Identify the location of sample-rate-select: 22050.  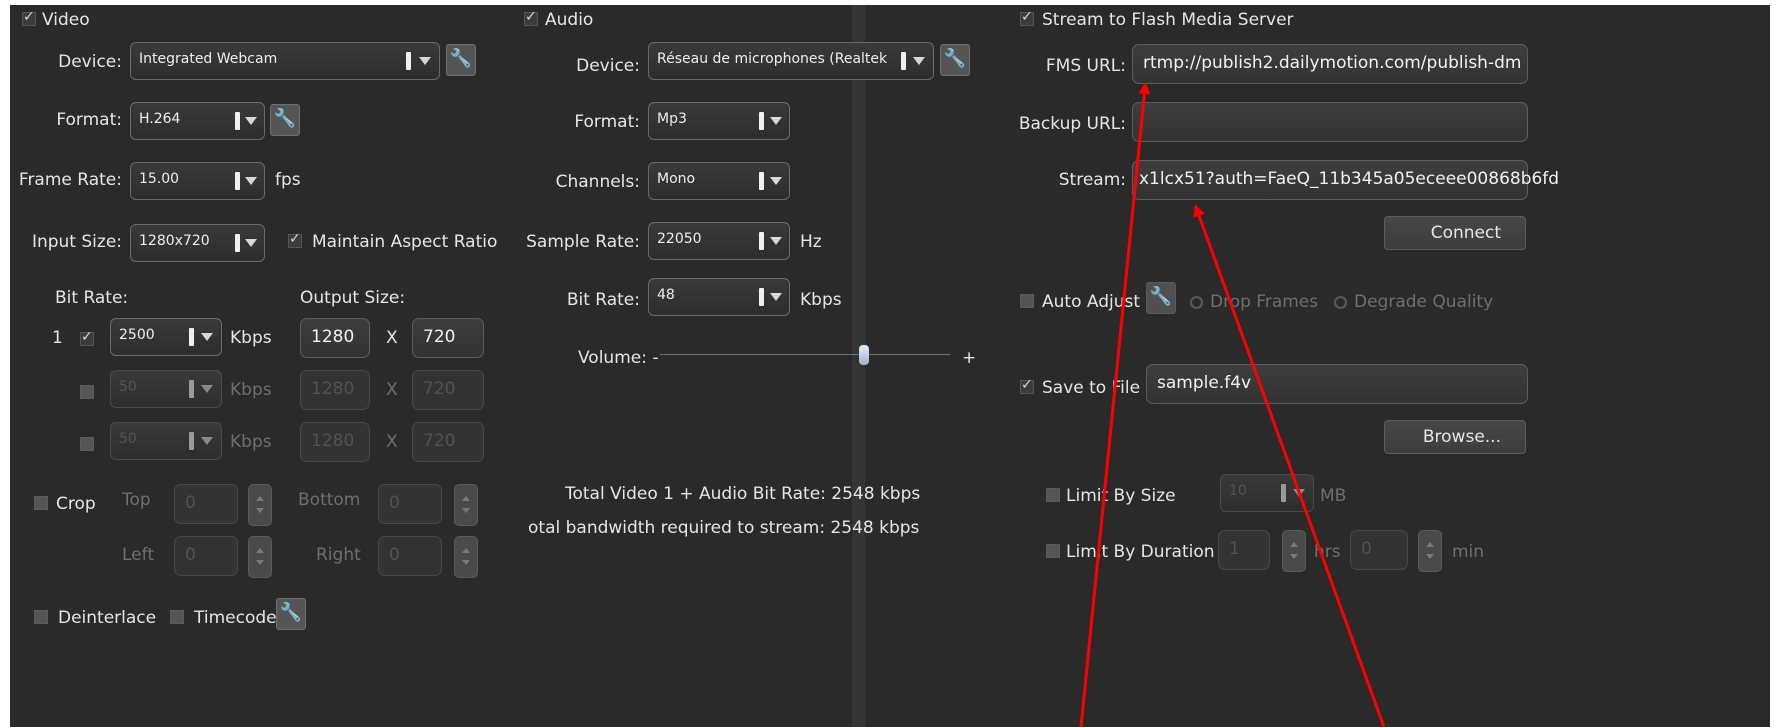
(719, 241).